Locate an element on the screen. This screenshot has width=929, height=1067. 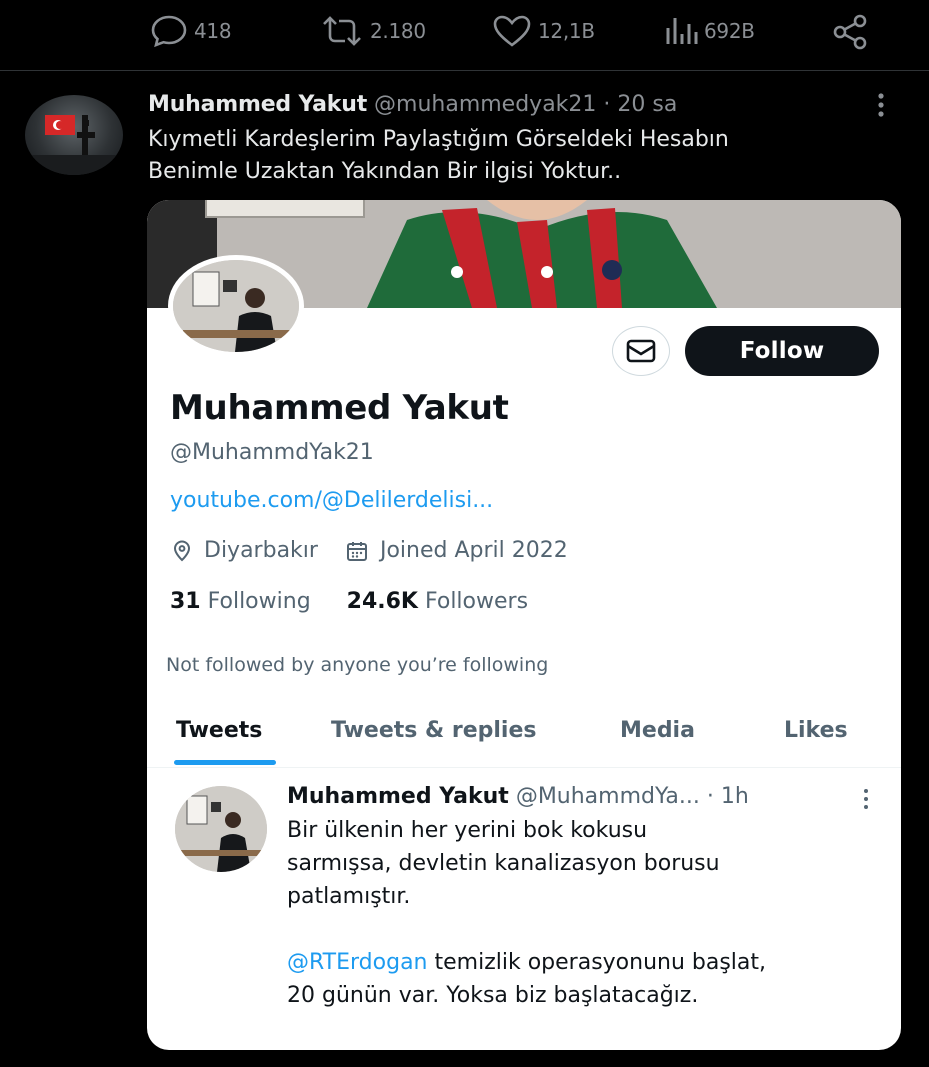
tweet-text-line: sarmışsa, devletin kanalizasyon borusu is located at coordinates (503, 863).